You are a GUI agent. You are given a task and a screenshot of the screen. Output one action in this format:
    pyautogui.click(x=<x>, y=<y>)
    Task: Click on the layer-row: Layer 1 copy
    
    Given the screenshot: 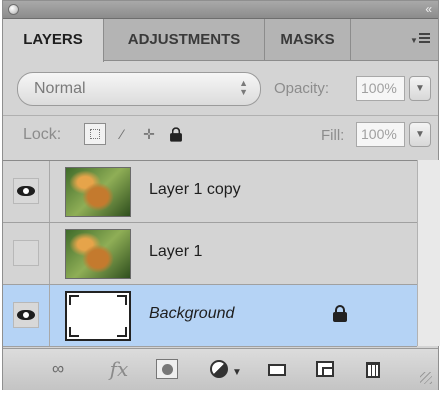 What is the action you would take?
    pyautogui.click(x=210, y=192)
    